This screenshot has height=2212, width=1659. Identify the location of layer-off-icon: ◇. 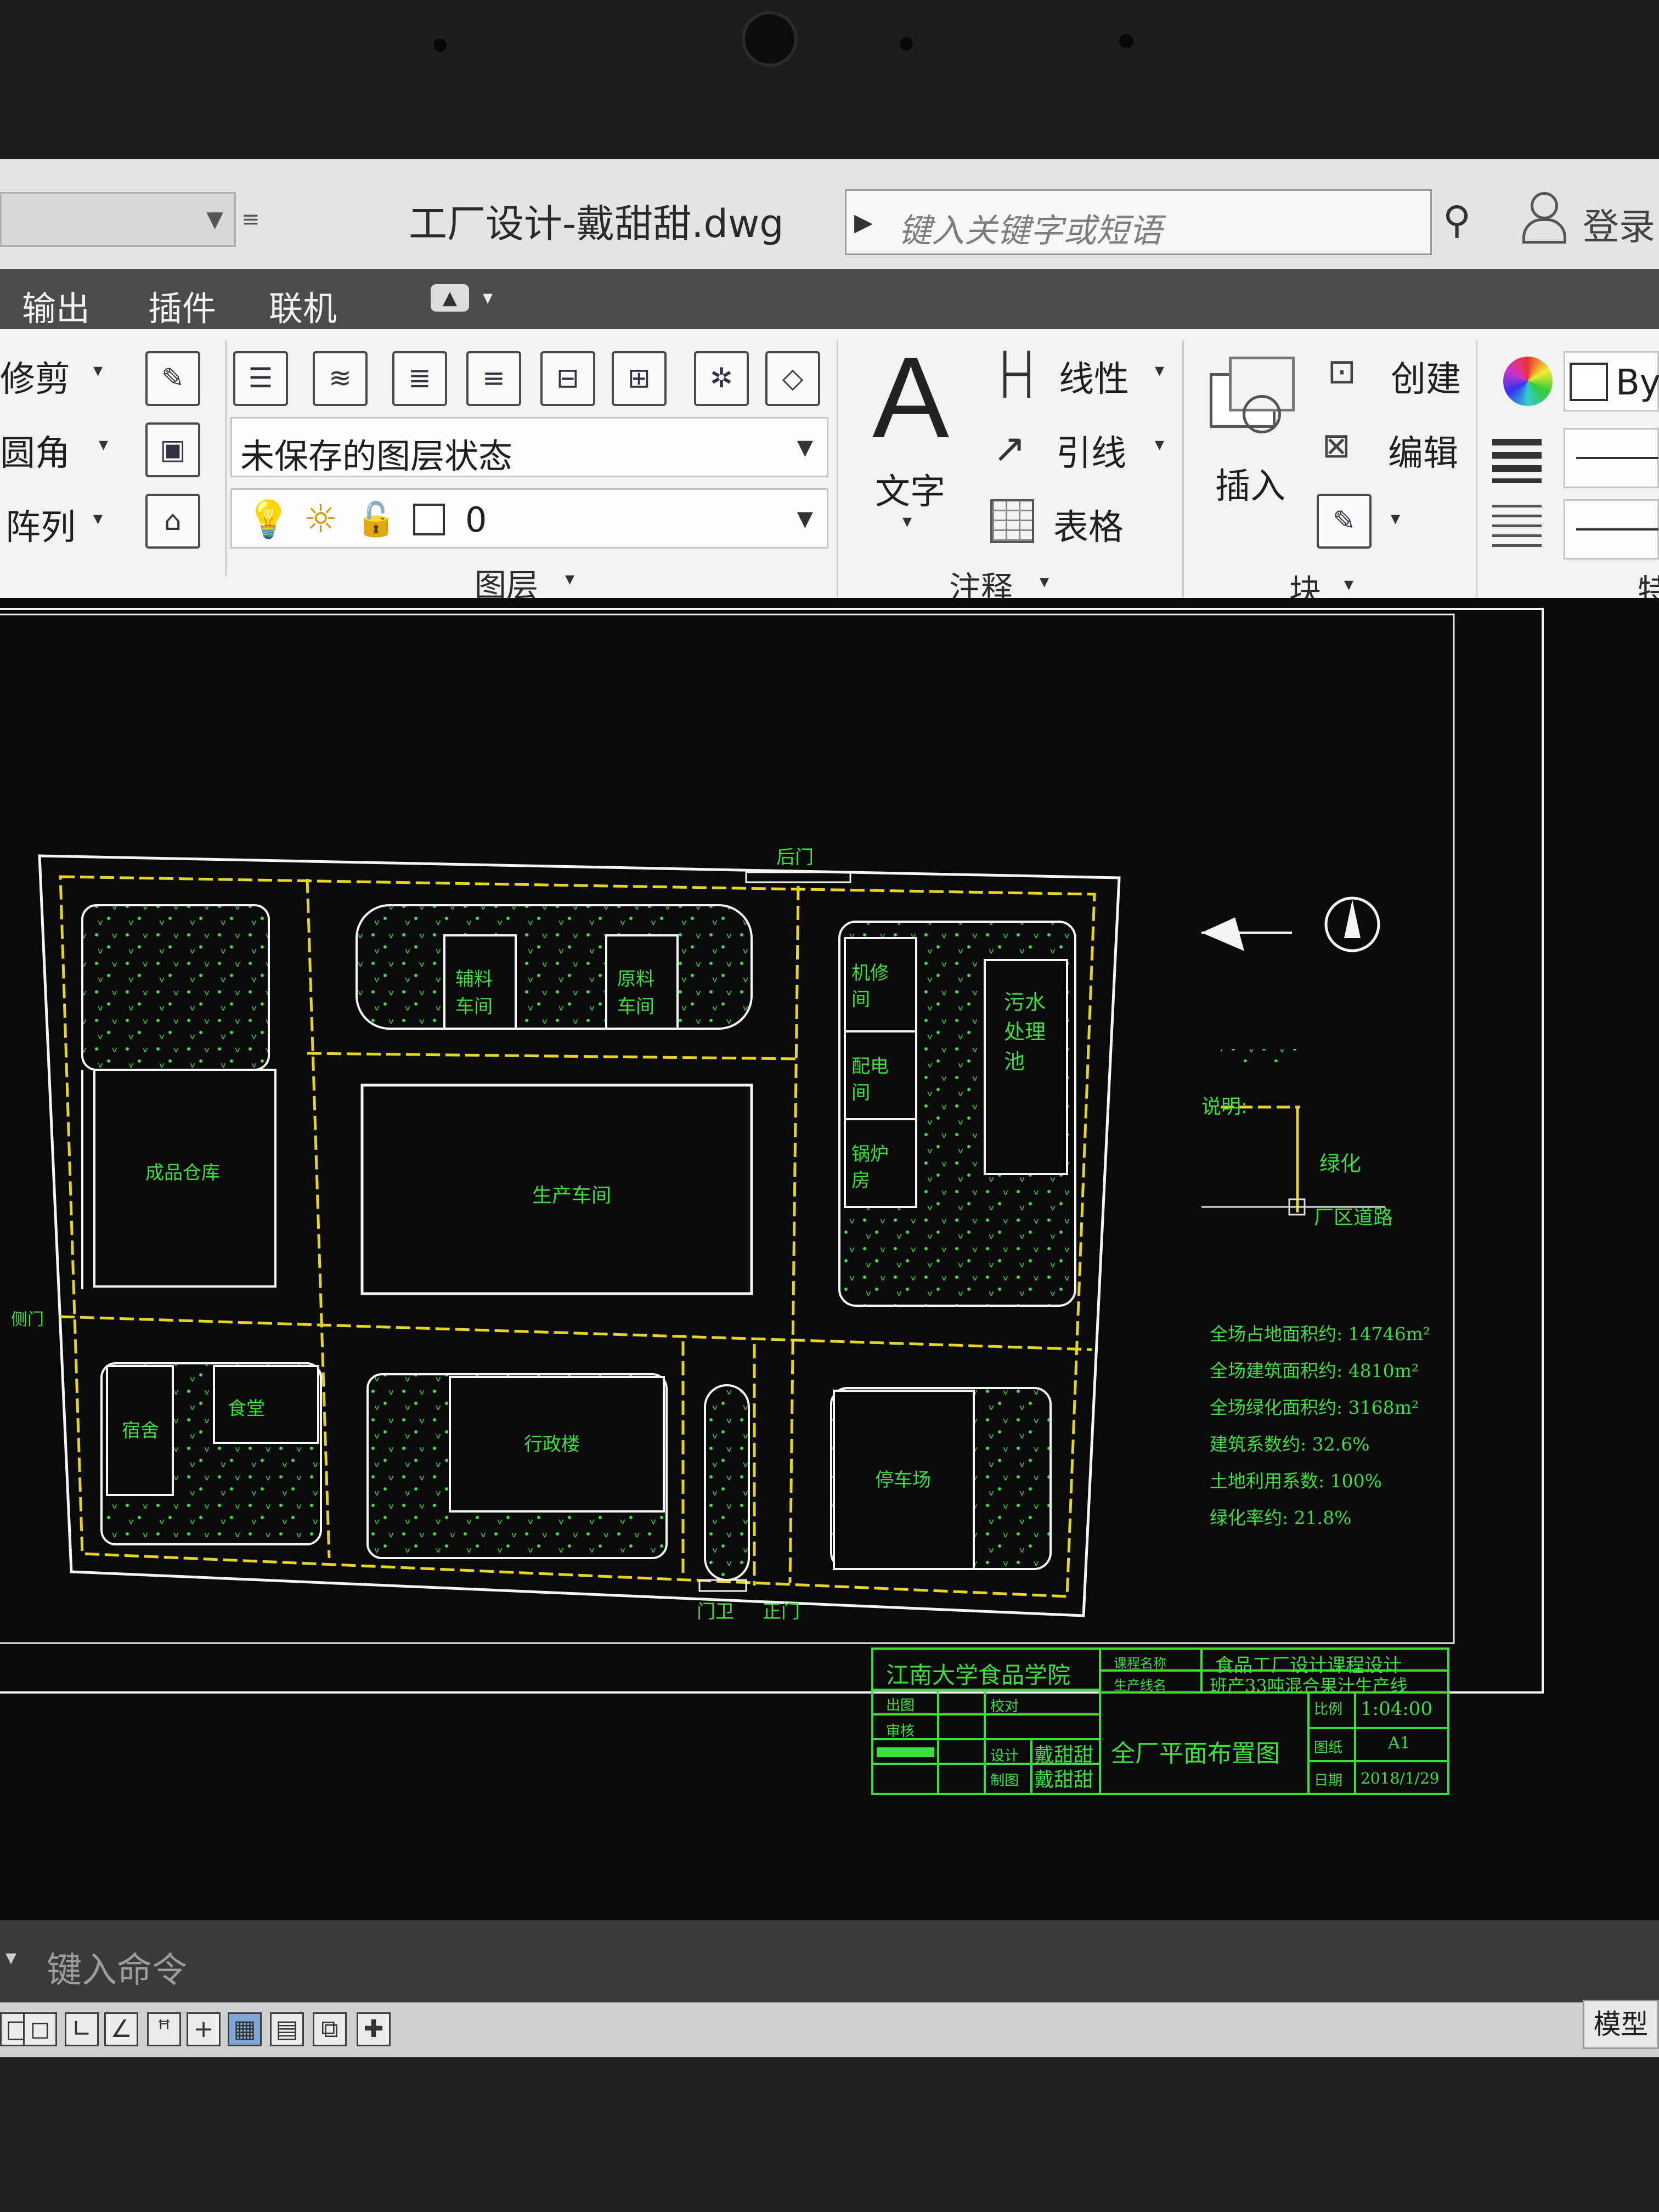
(792, 379).